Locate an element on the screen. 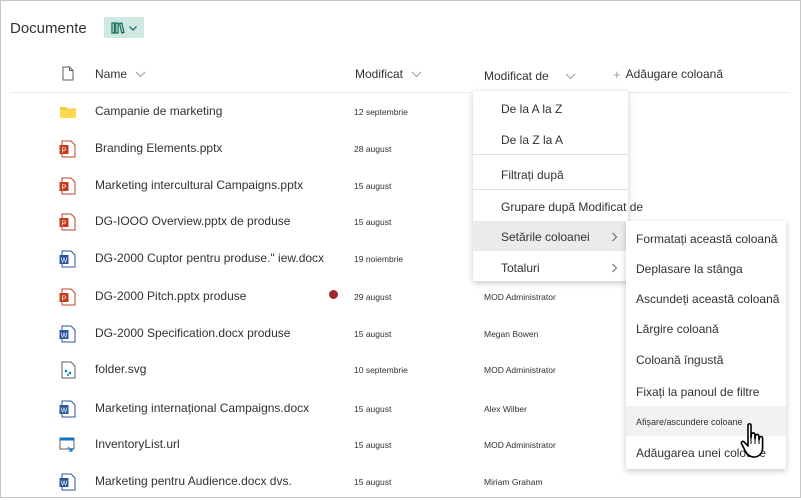 Image resolution: width=801 pixels, height=500 pixels. modified-date: 12 septembrie is located at coordinates (381, 112).